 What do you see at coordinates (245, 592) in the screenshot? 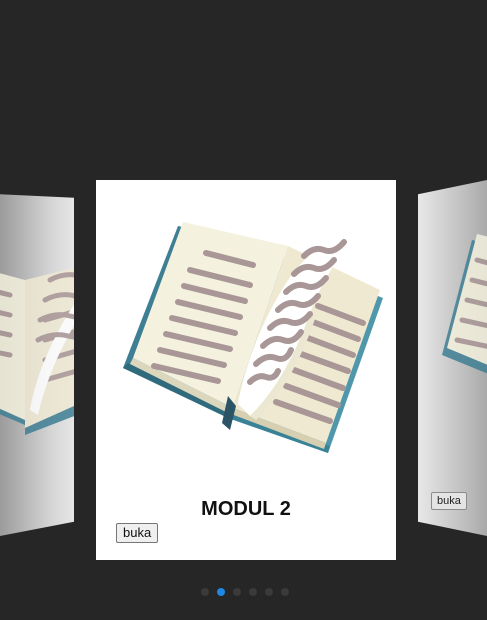
I see `carousel-pagination` at bounding box center [245, 592].